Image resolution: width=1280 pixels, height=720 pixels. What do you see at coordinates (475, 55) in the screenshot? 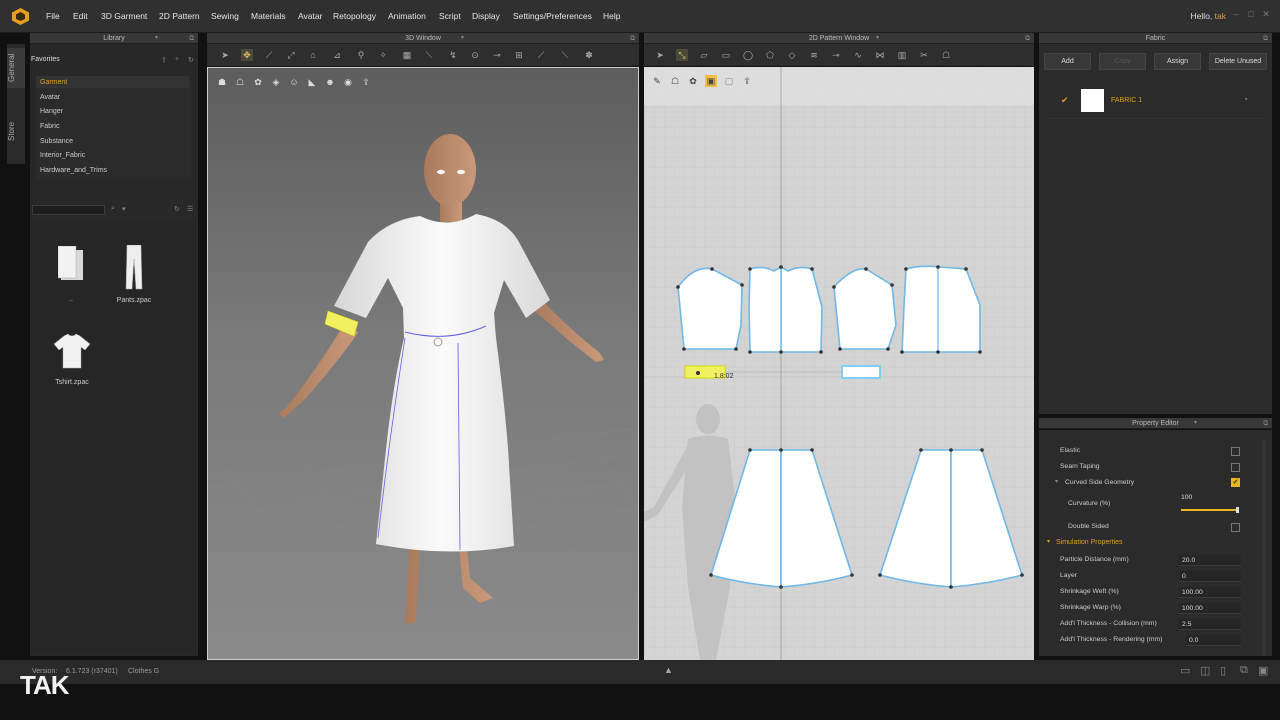
I see `point-icon: ⊙` at bounding box center [475, 55].